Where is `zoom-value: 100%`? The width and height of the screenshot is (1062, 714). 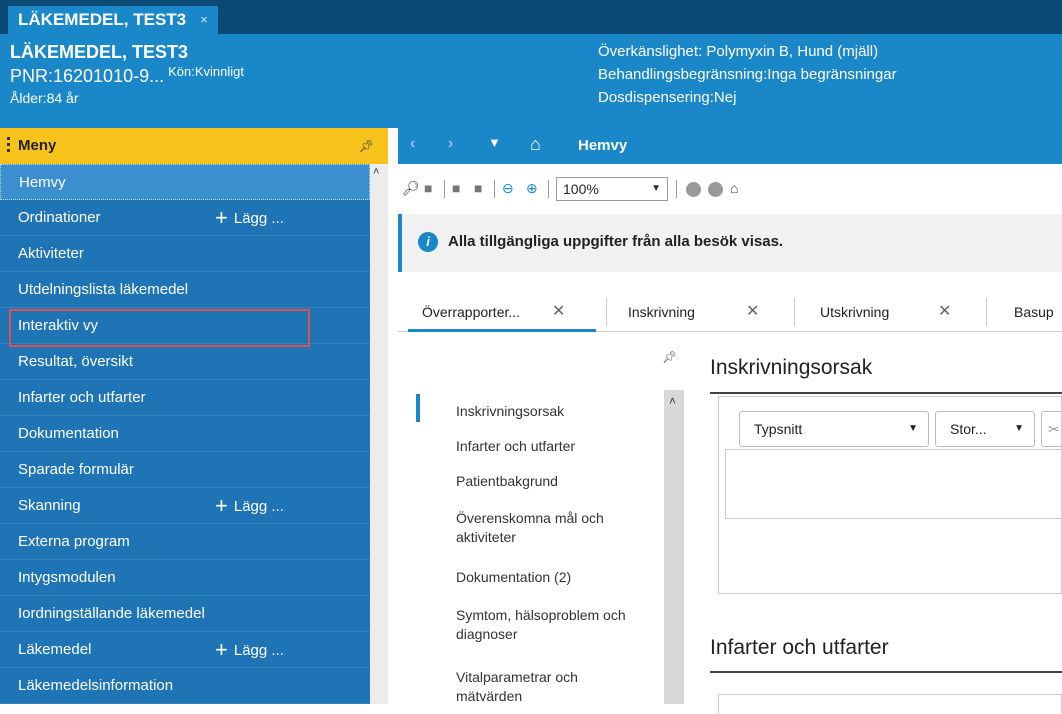 zoom-value: 100% is located at coordinates (581, 189).